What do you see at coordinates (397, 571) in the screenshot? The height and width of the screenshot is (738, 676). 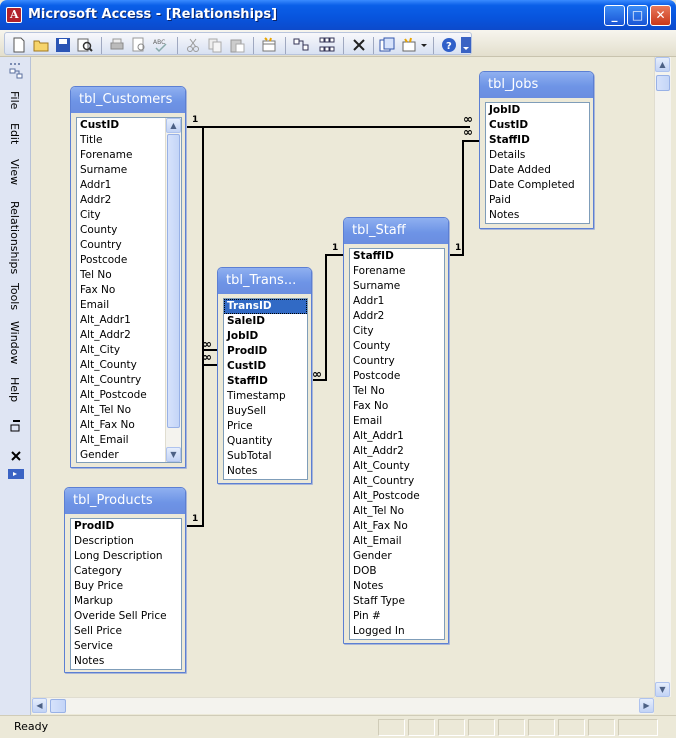 I see `field-item: DOB` at bounding box center [397, 571].